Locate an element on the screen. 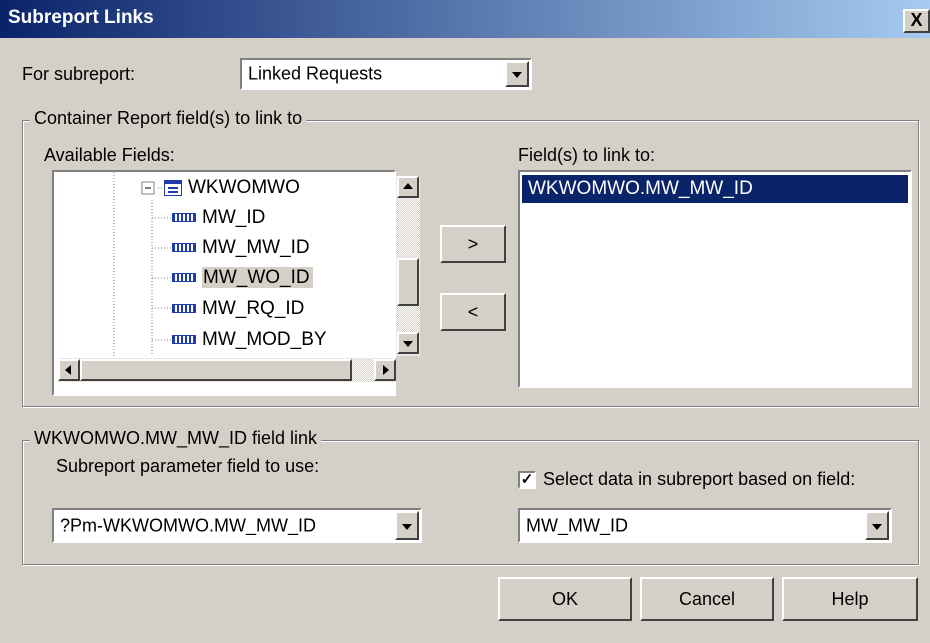 The width and height of the screenshot is (930, 643). param-field-dropdown: ?Pm-WKWOMWO.MW_MW_ID is located at coordinates (237, 525).